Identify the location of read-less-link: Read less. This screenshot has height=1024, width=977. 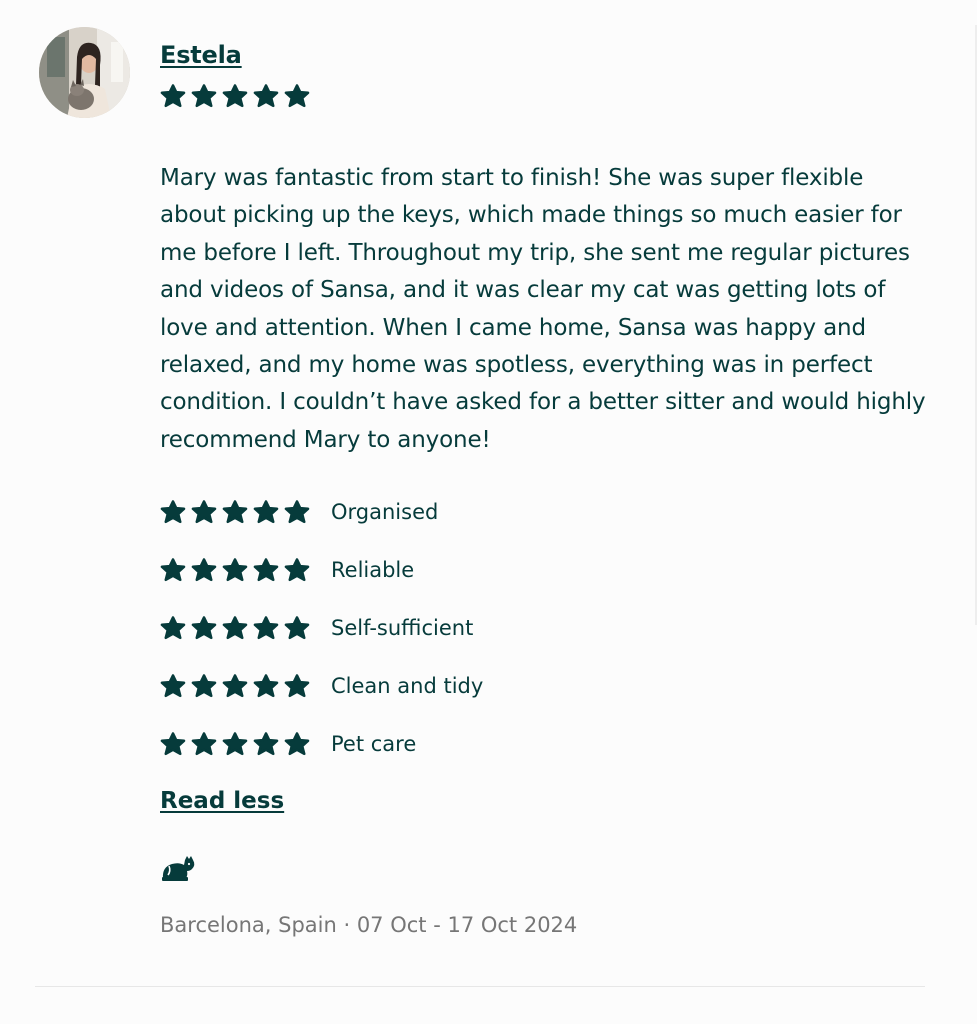
(222, 801).